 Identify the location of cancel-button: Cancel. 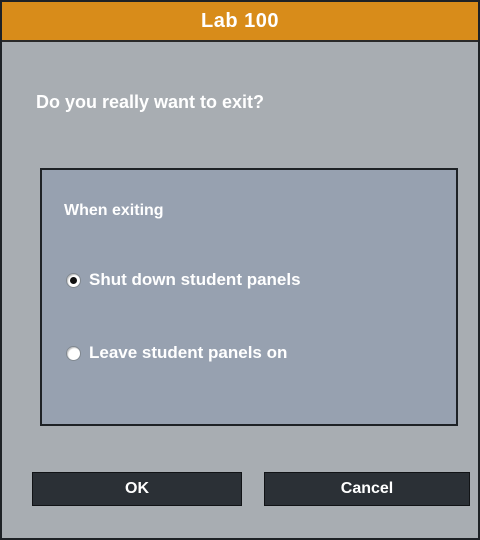
(367, 489).